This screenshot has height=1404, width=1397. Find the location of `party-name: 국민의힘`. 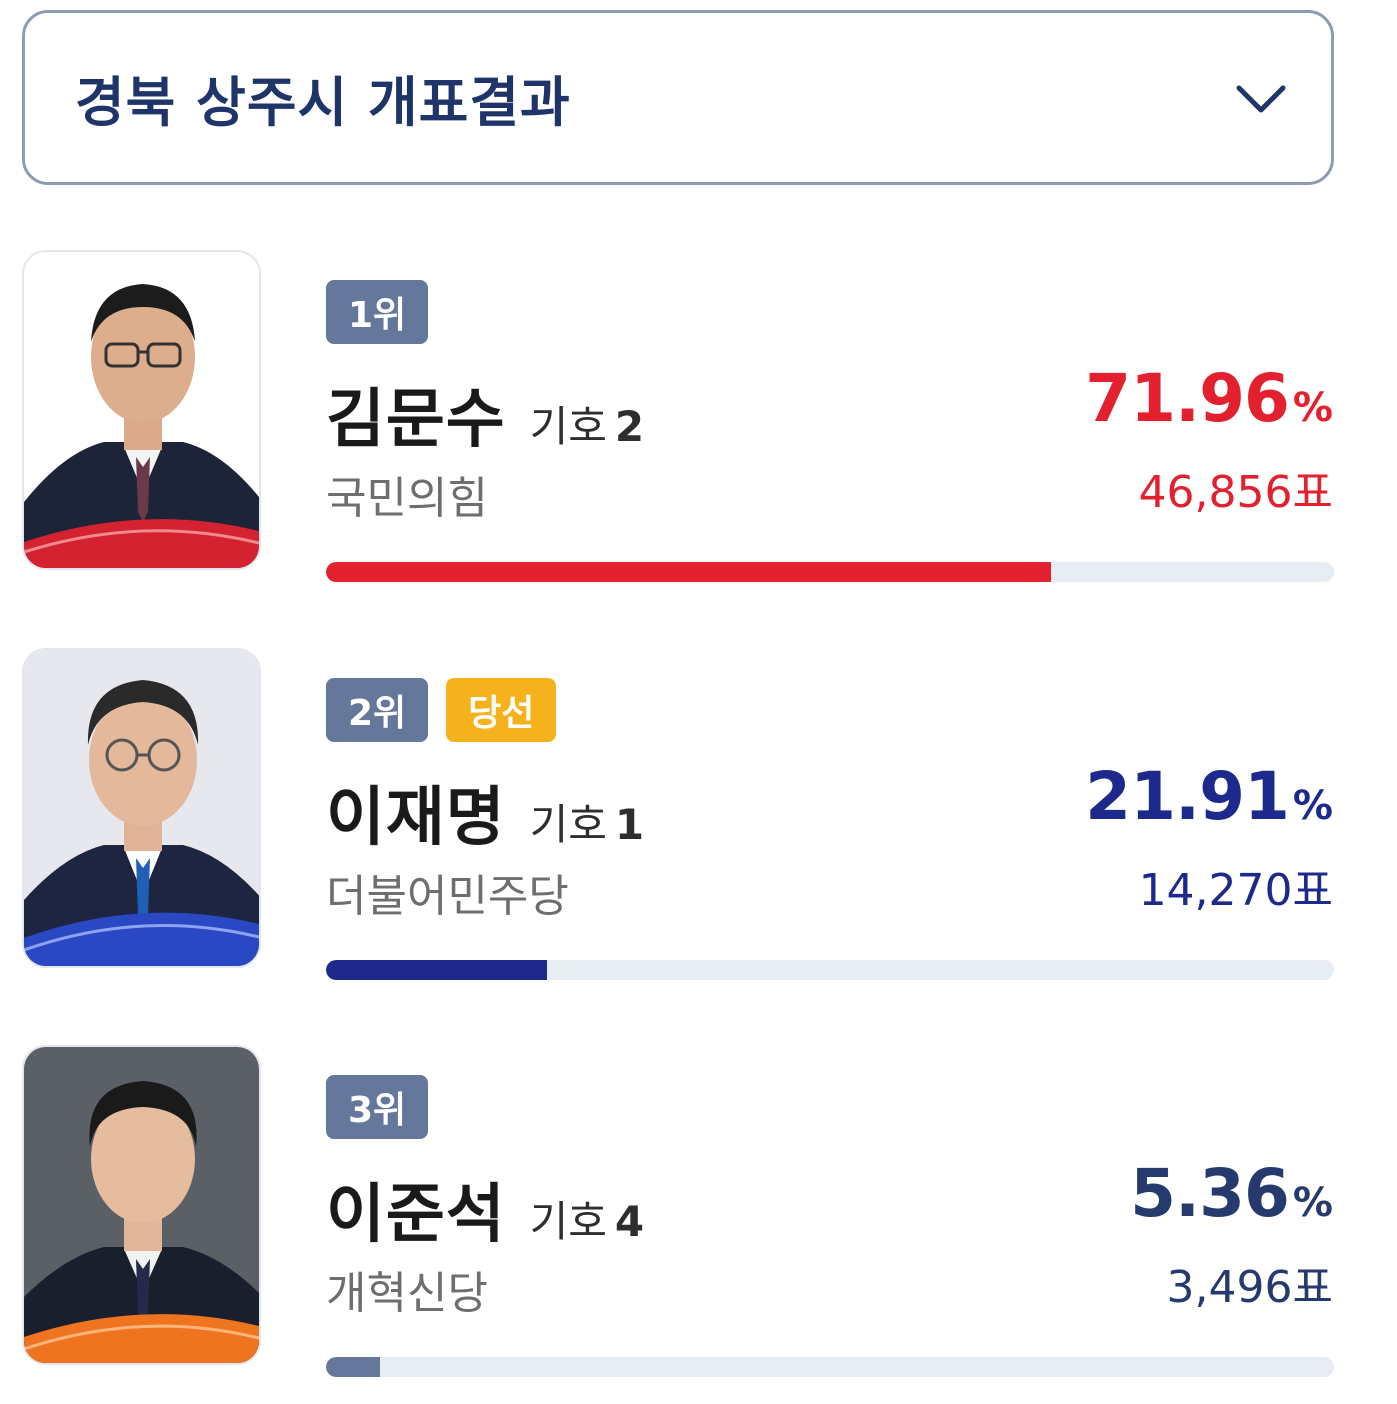

party-name: 국민의힘 is located at coordinates (407, 498).